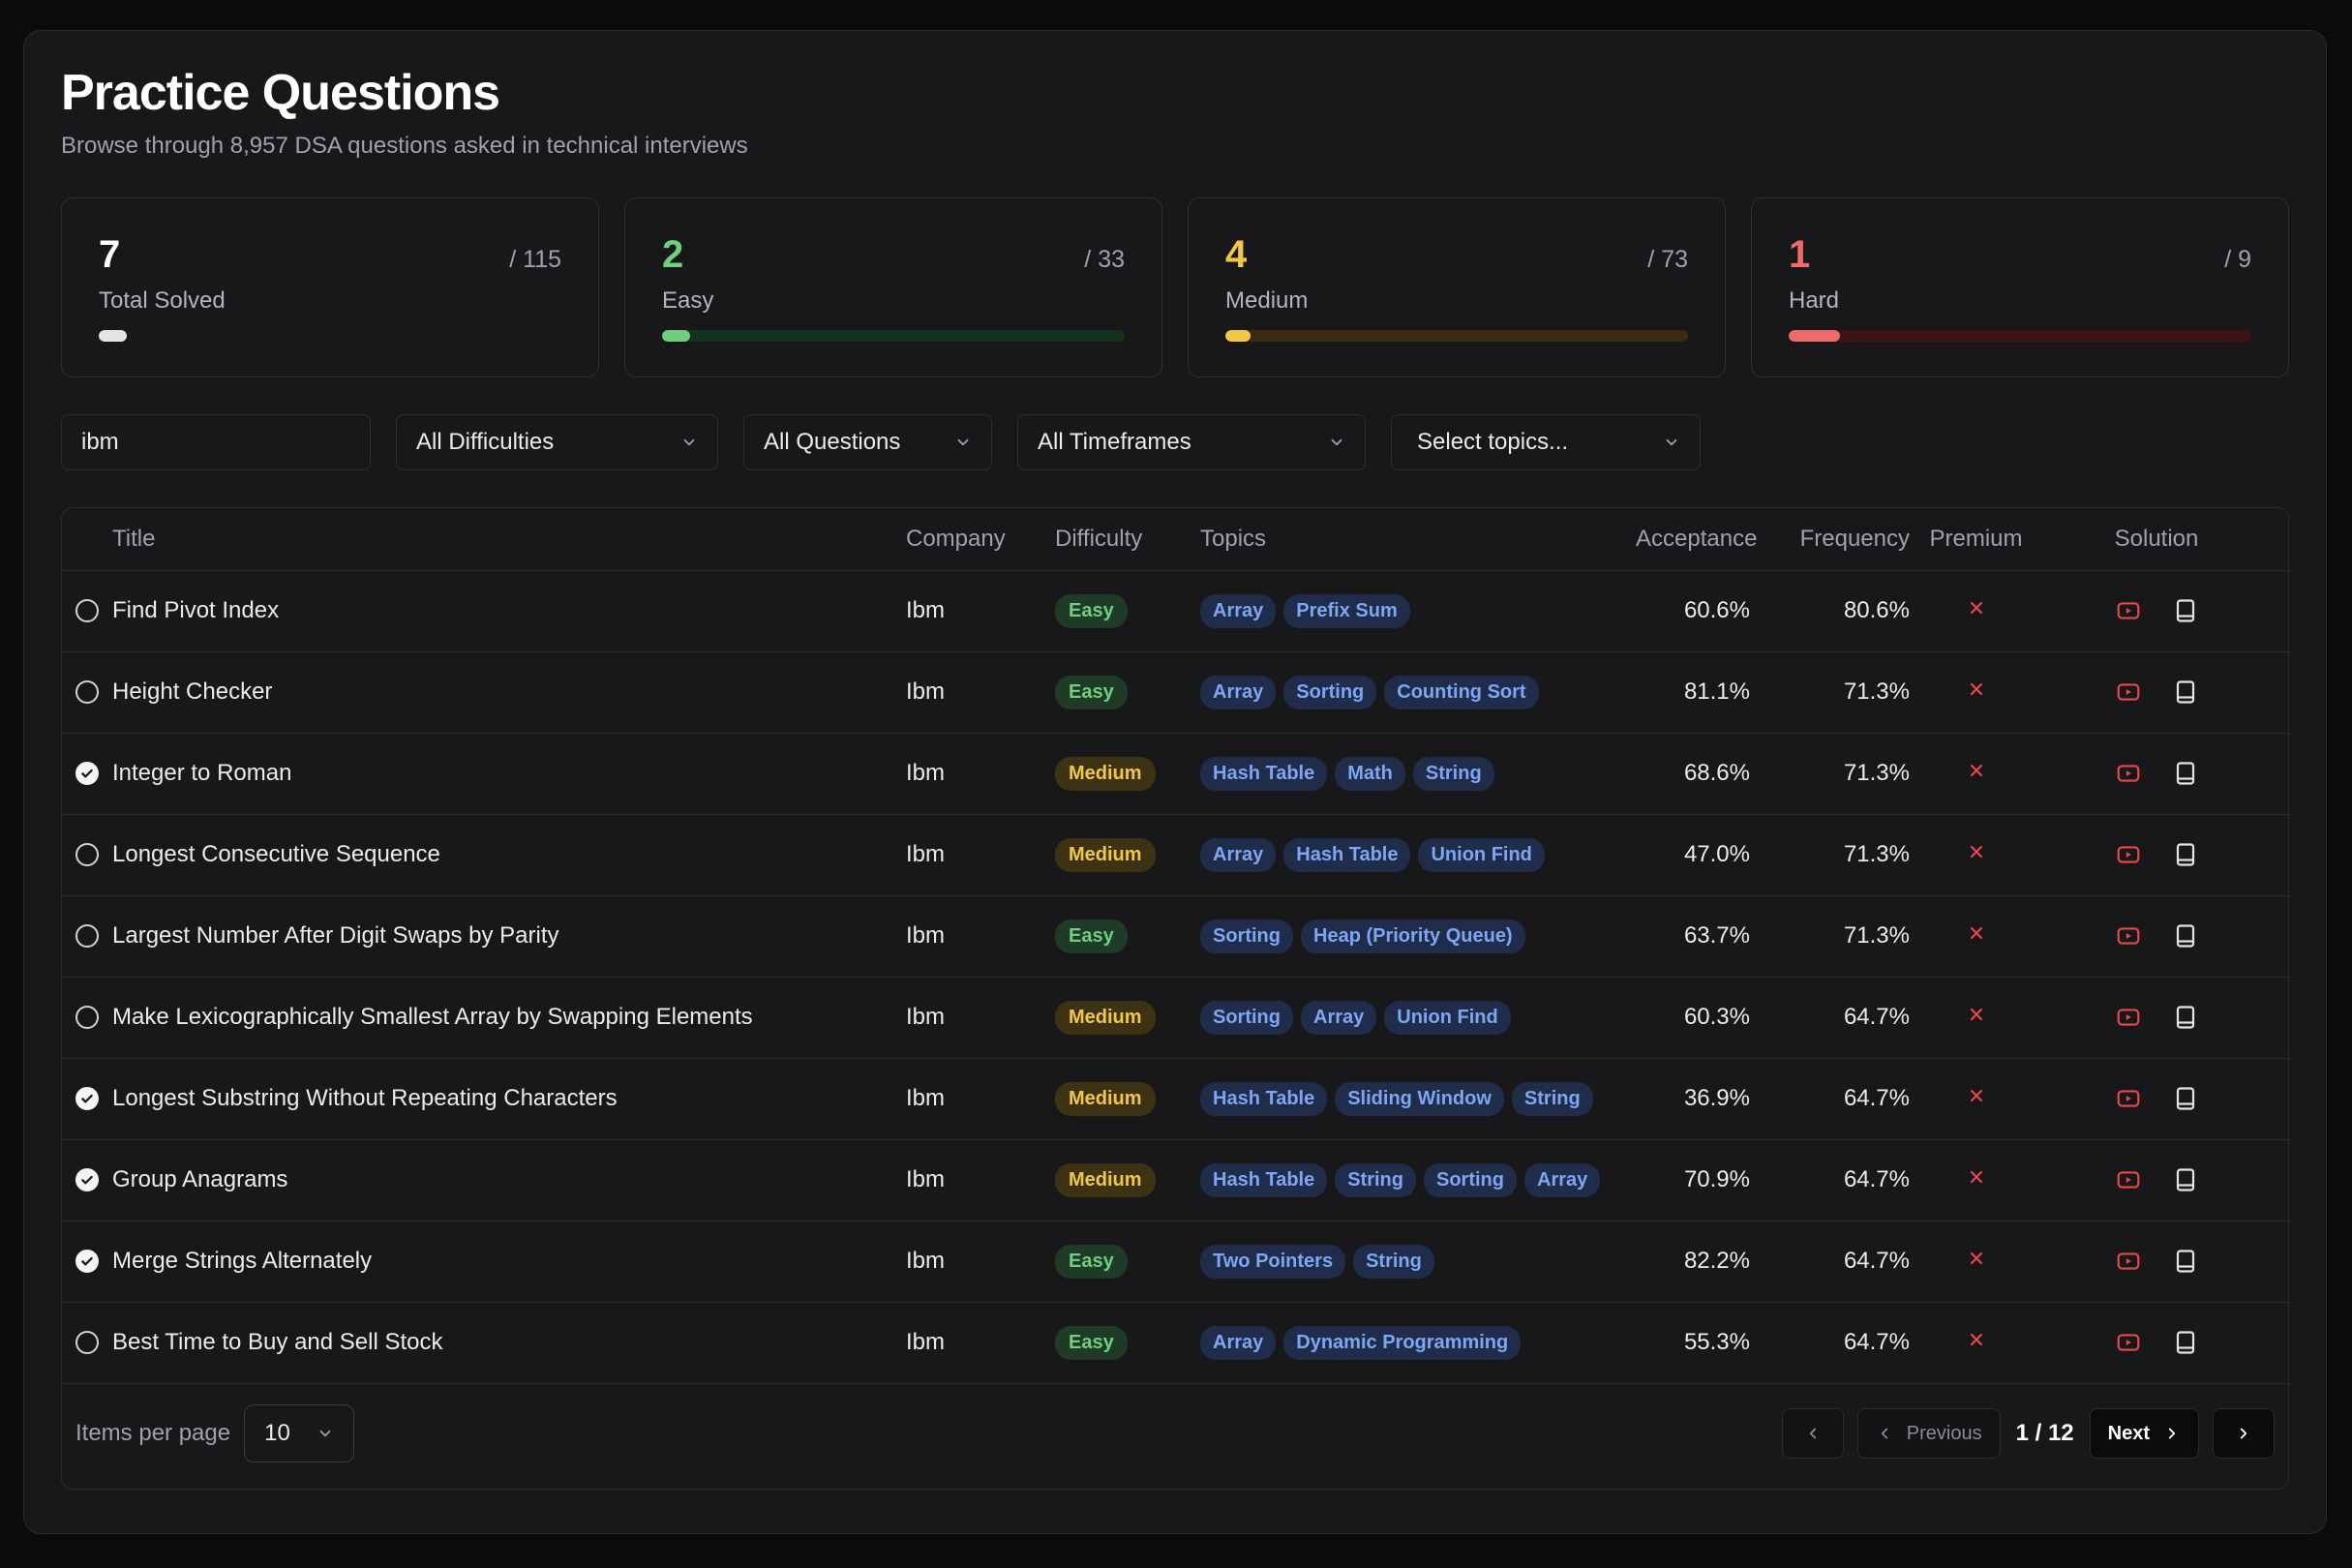 This screenshot has width=2352, height=1568. I want to click on difficulty-badge: Medium, so click(1105, 773).